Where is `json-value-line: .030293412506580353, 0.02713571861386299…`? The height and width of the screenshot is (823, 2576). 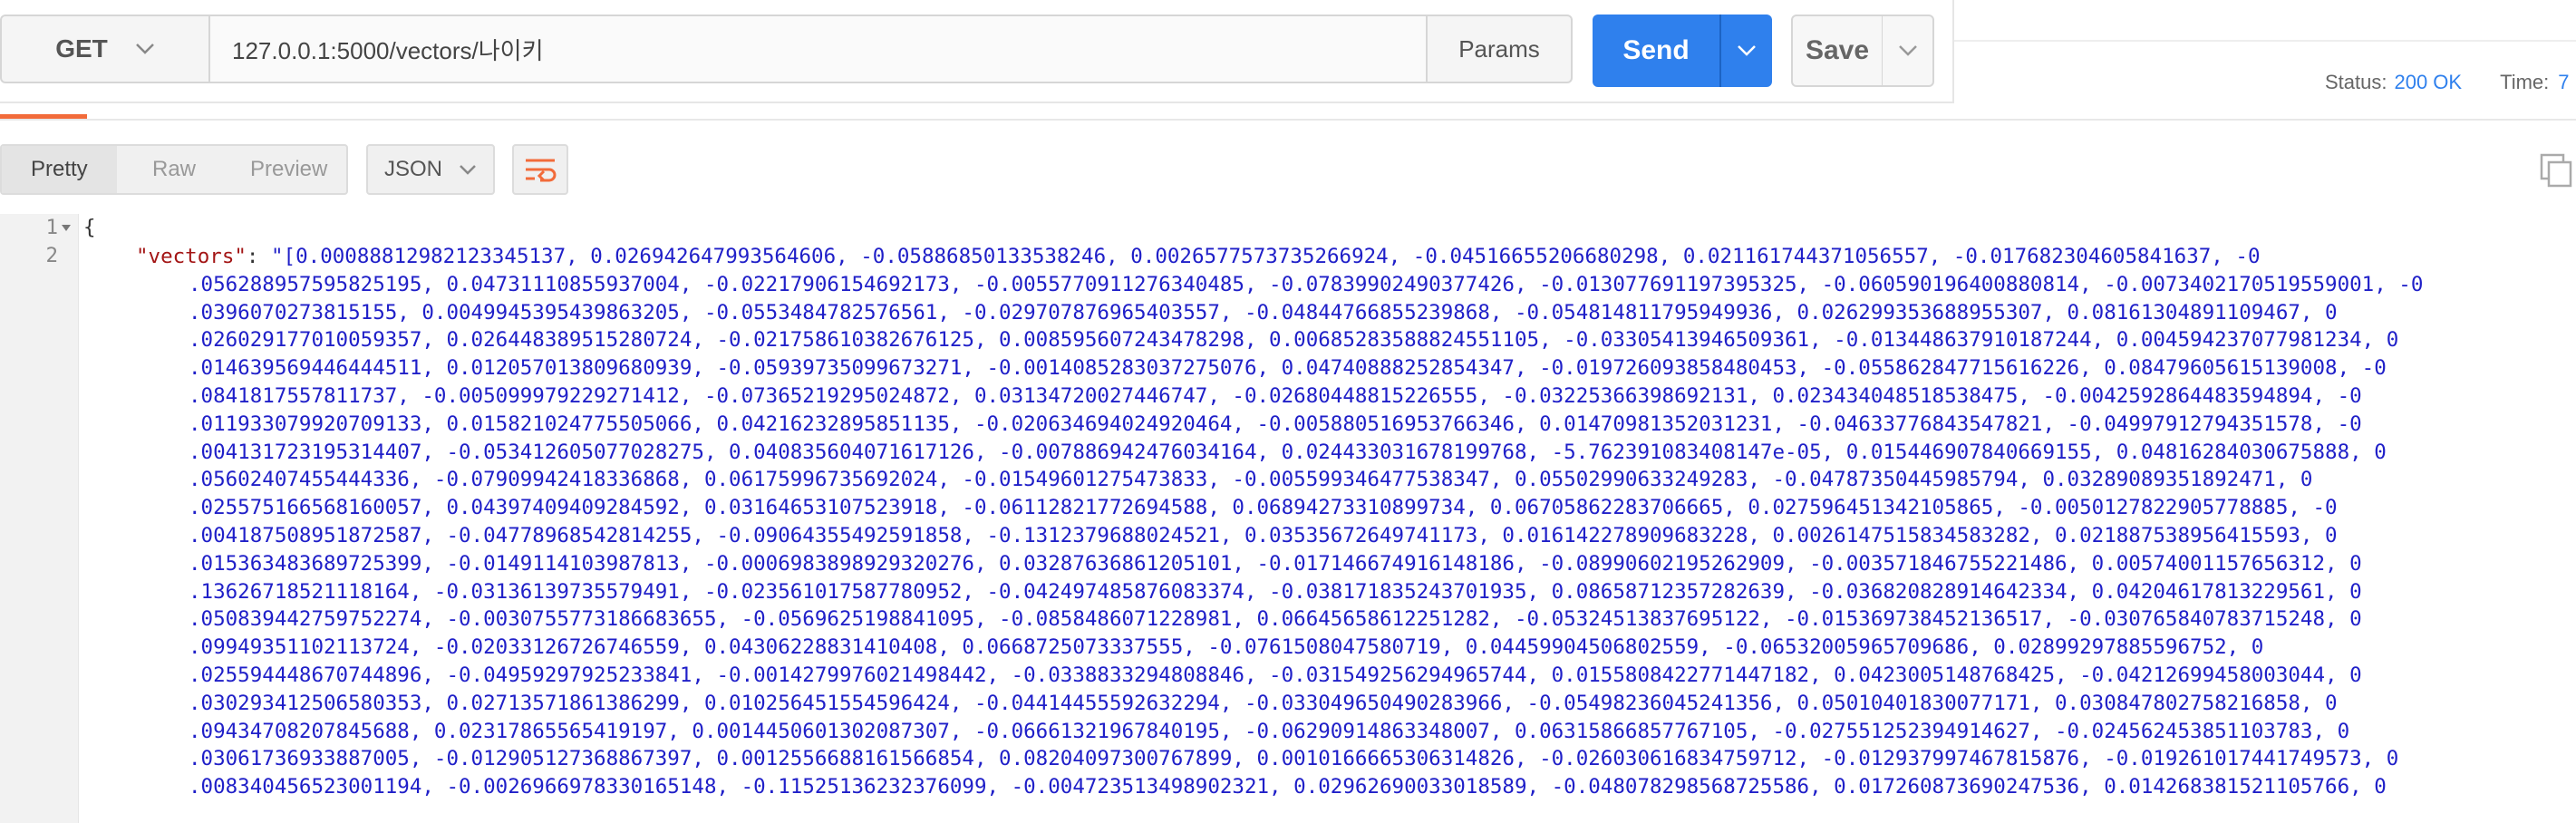
json-value-line: .030293412506580353, 0.02713571861386299… is located at coordinates (1377, 704).